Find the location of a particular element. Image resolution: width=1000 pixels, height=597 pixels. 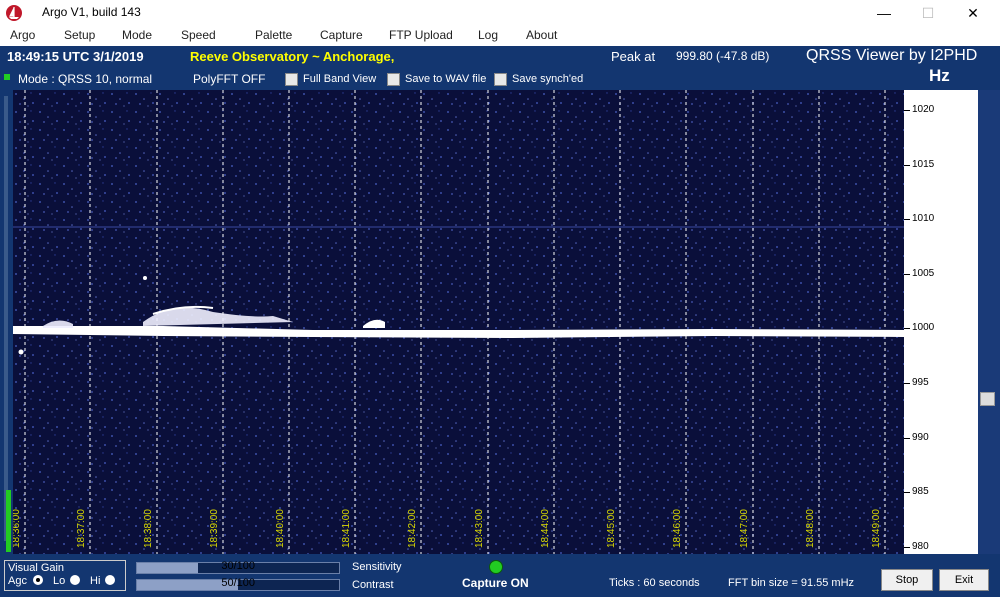

app-icon is located at coordinates (14, 13).